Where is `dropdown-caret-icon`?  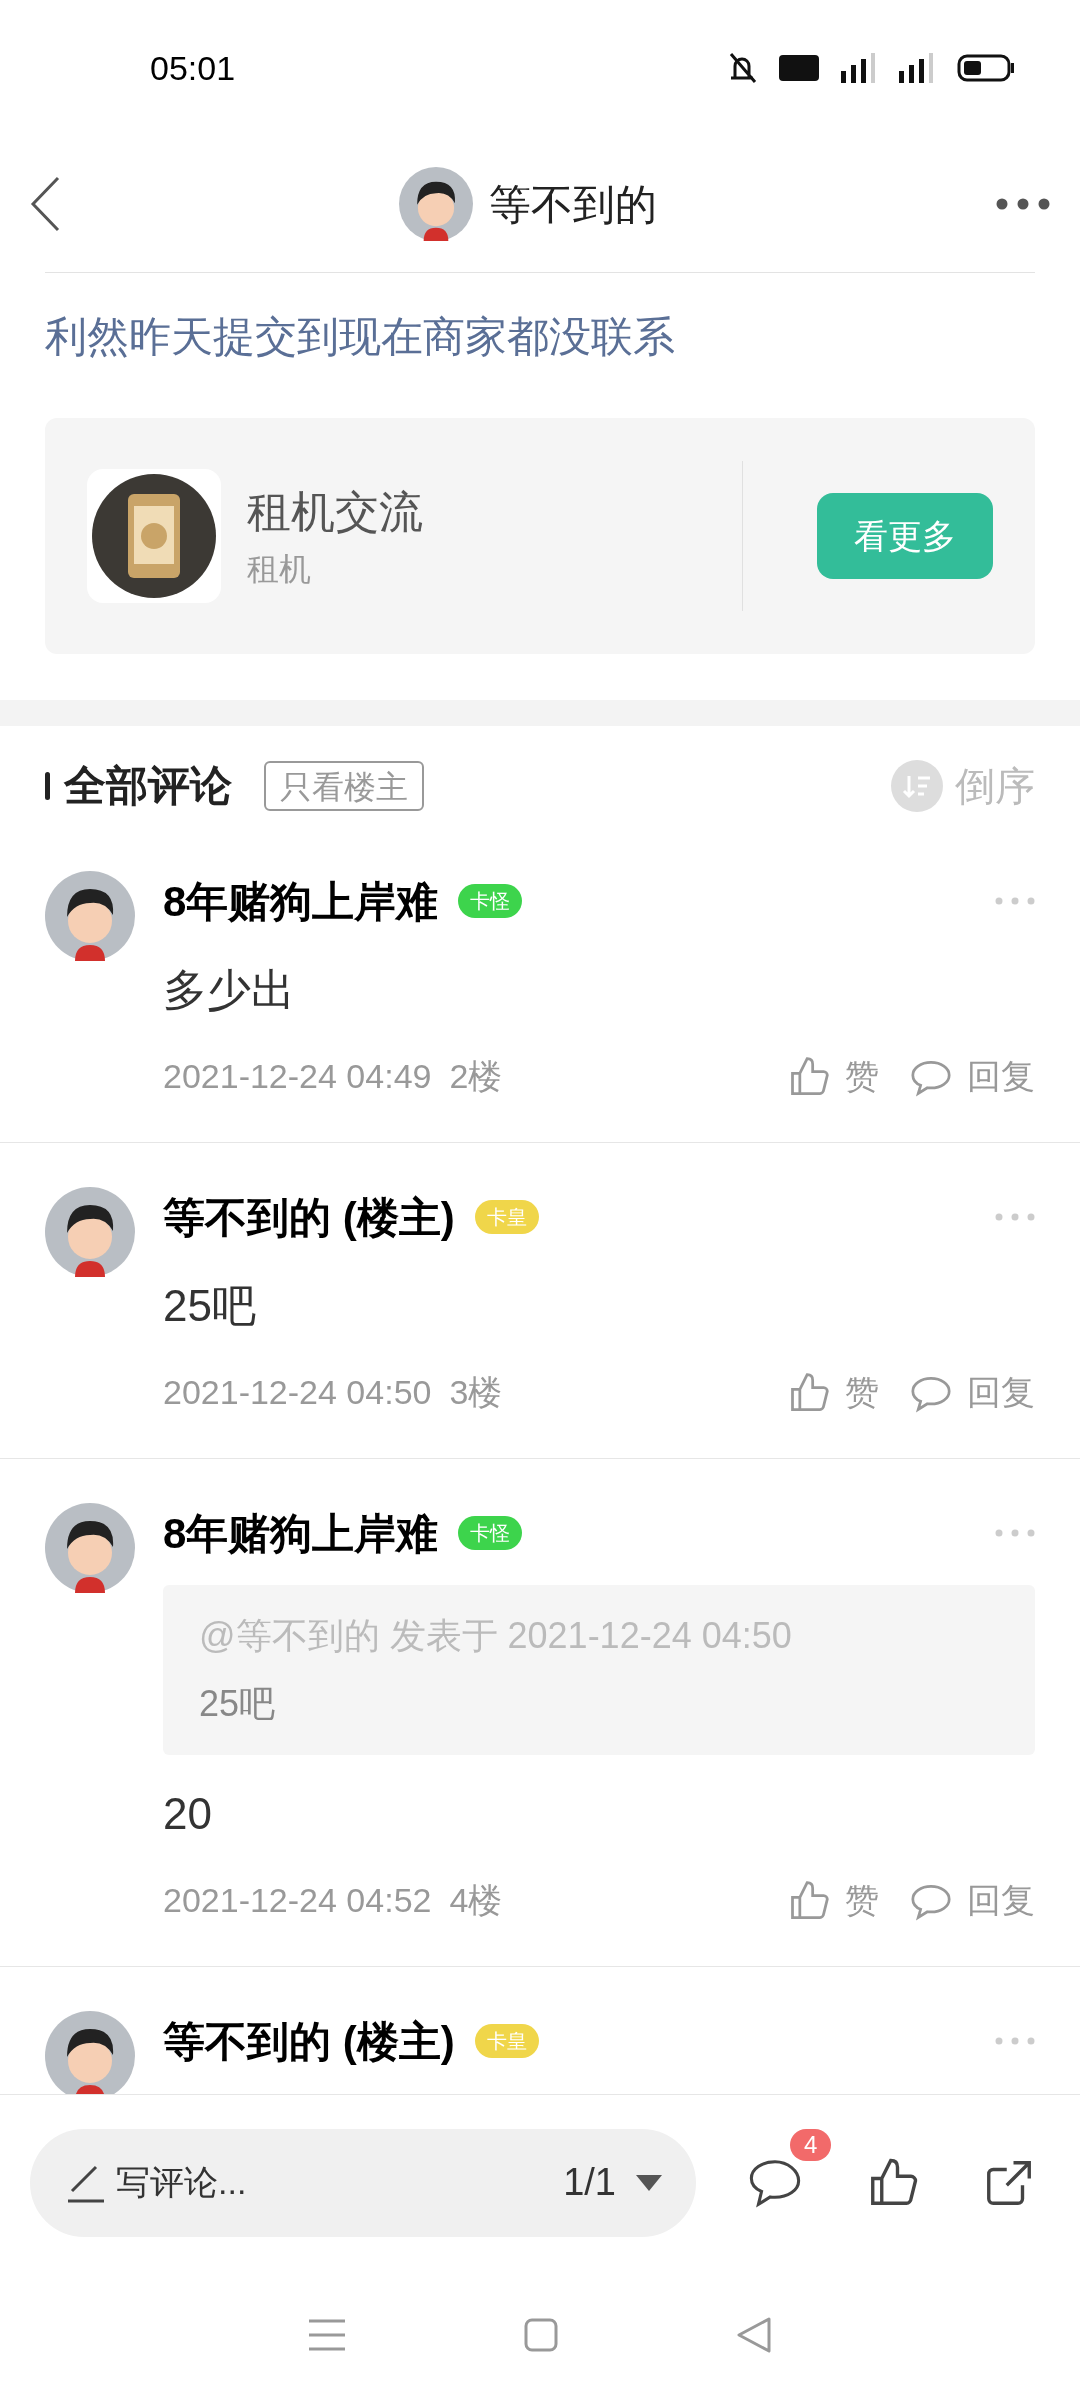 dropdown-caret-icon is located at coordinates (649, 2182).